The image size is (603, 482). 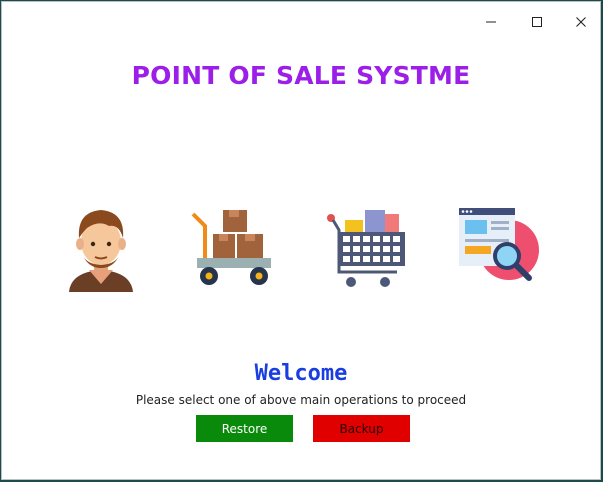 I want to click on app-title: POINT OF SALE SYSTME, so click(x=301, y=75).